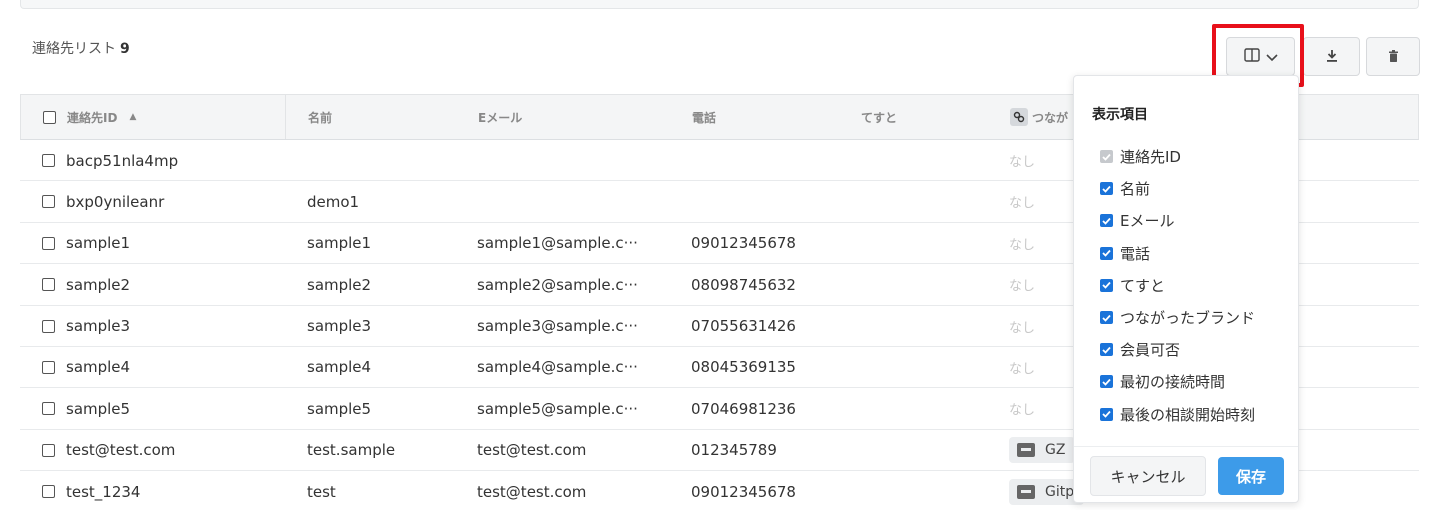  Describe the element at coordinates (557, 284) in the screenshot. I see `cell-email: sample2@sample.c···` at that location.